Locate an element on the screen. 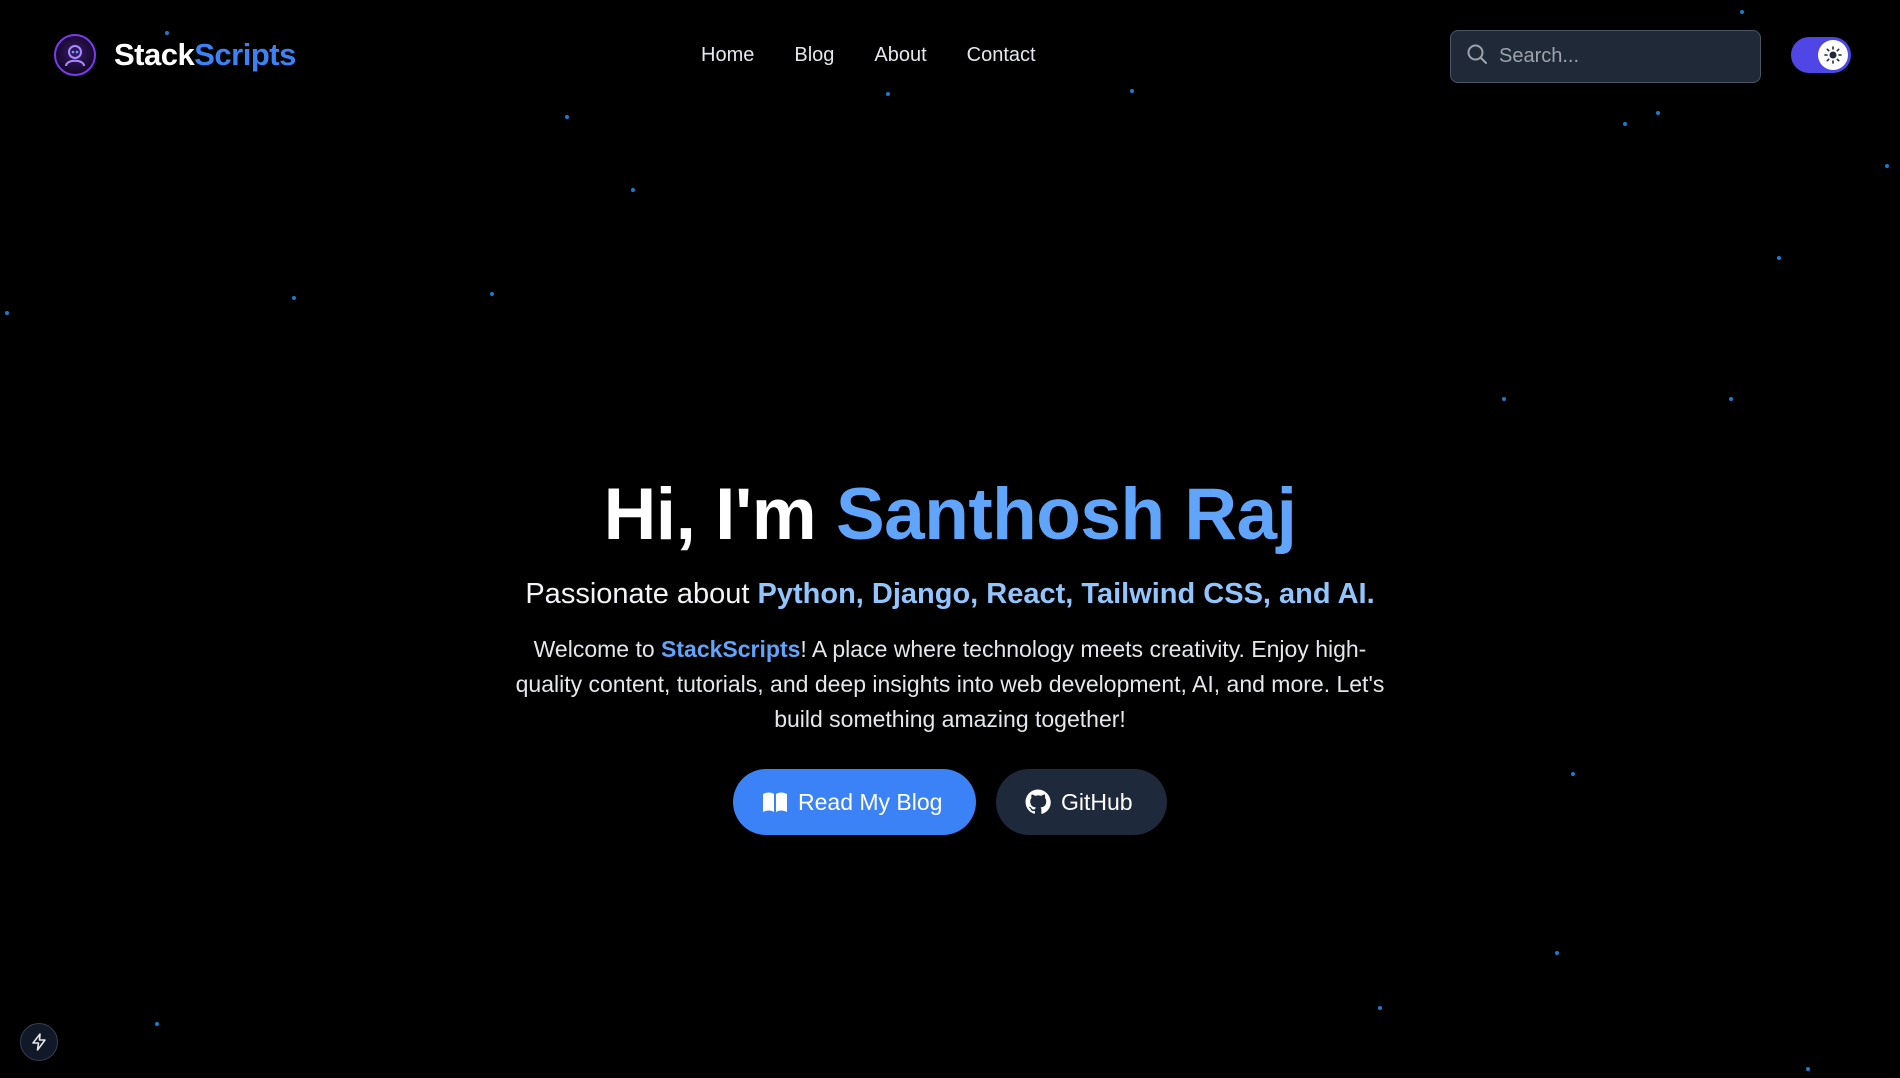 Image resolution: width=1900 pixels, height=1078 pixels. floating-action-button is located at coordinates (39, 1042).